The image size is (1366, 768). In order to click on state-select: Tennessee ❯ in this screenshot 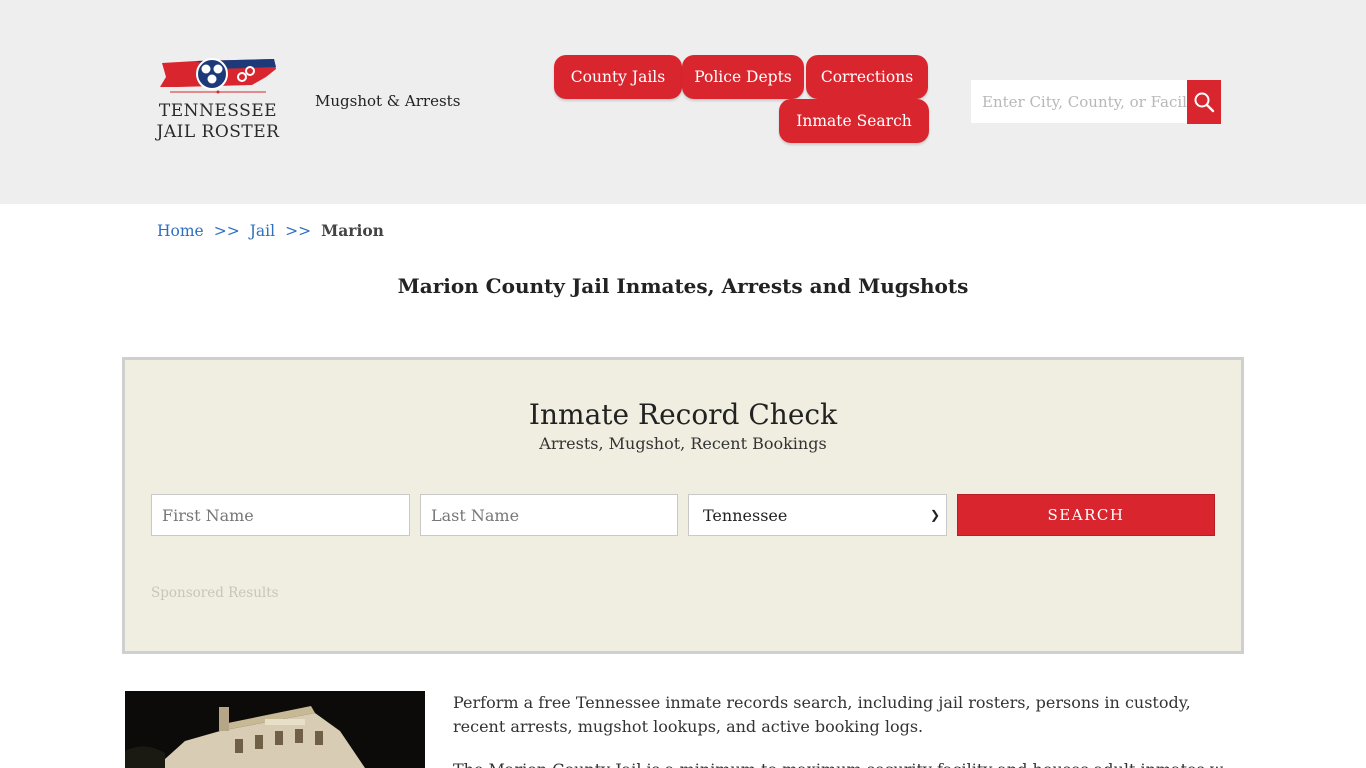, I will do `click(817, 515)`.